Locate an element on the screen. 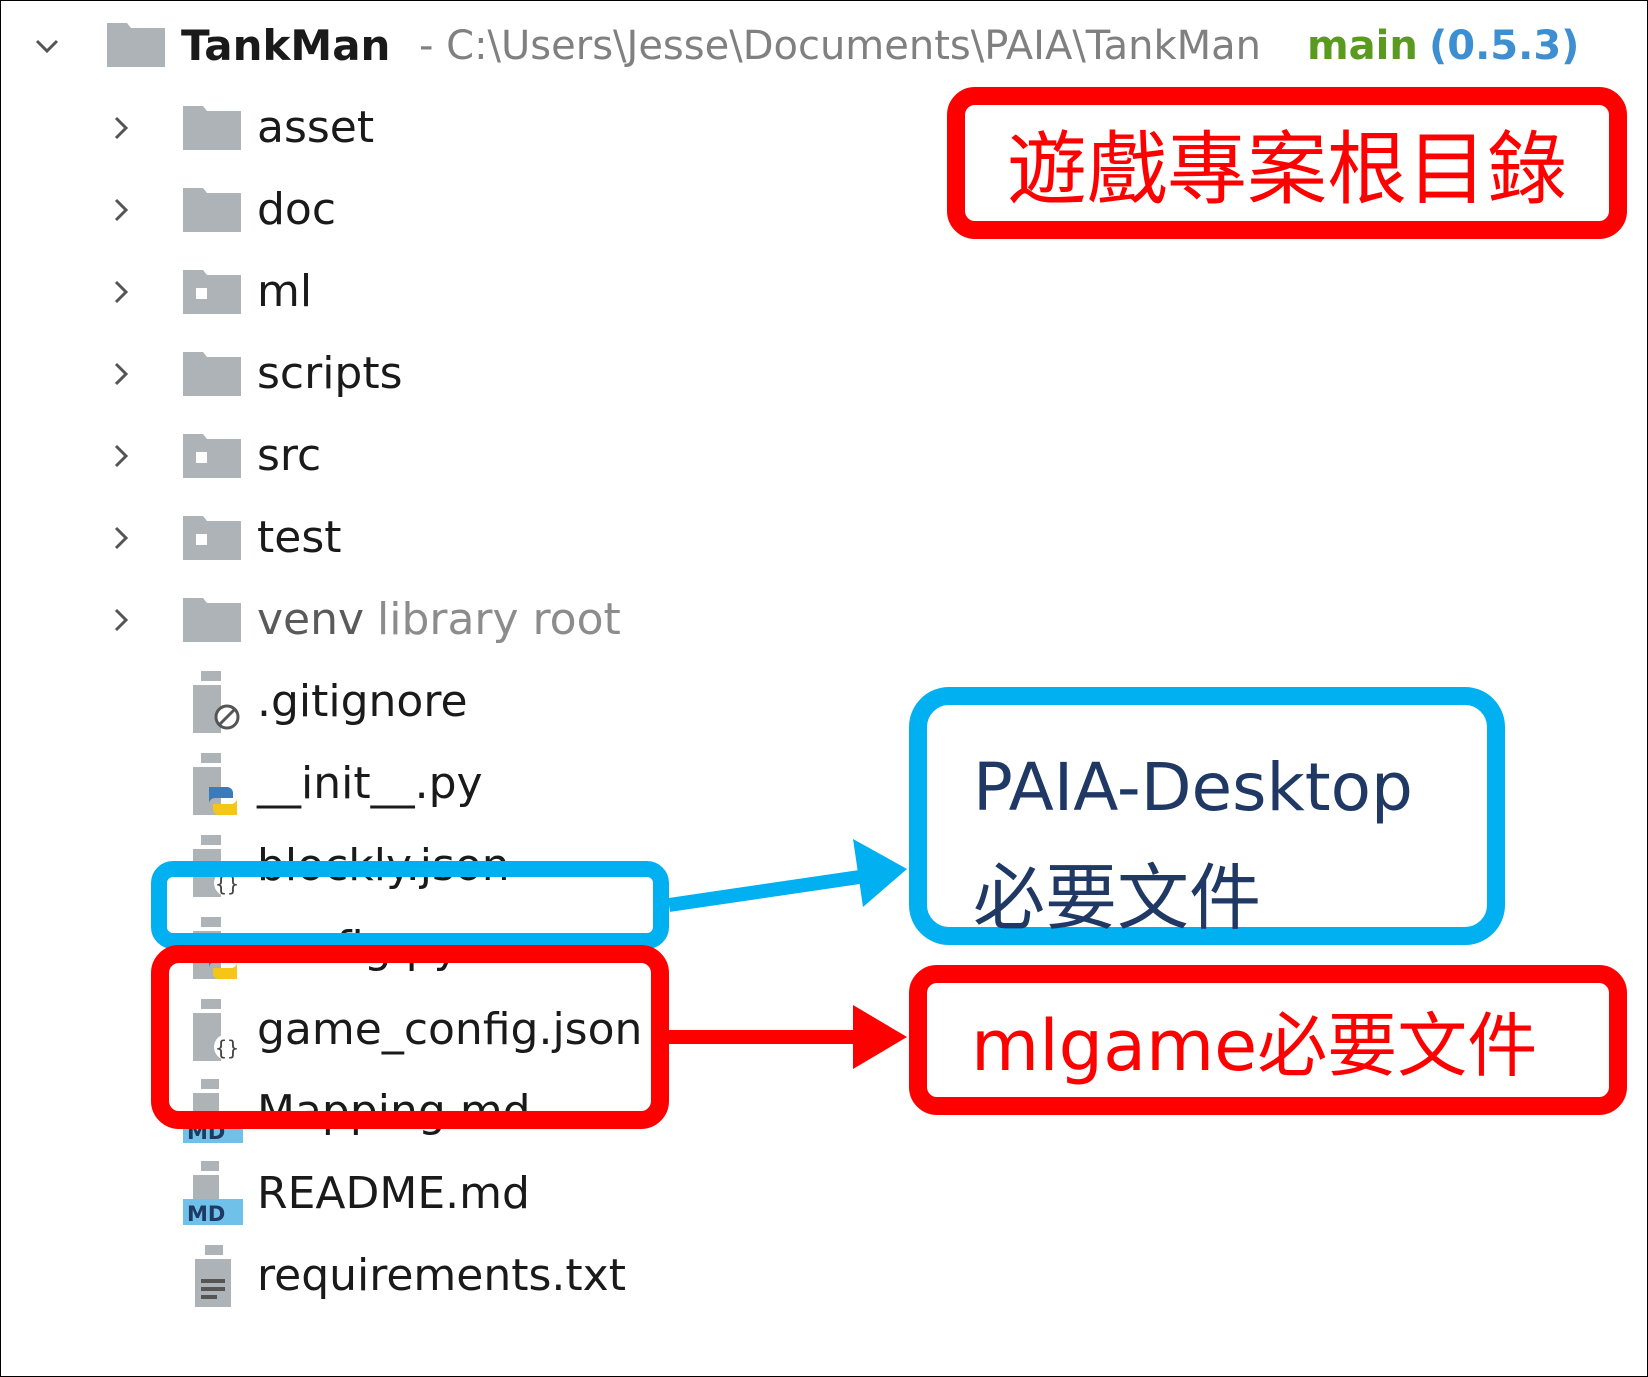  root-directory-label: 遊戲專案根目錄 is located at coordinates (1287, 169).